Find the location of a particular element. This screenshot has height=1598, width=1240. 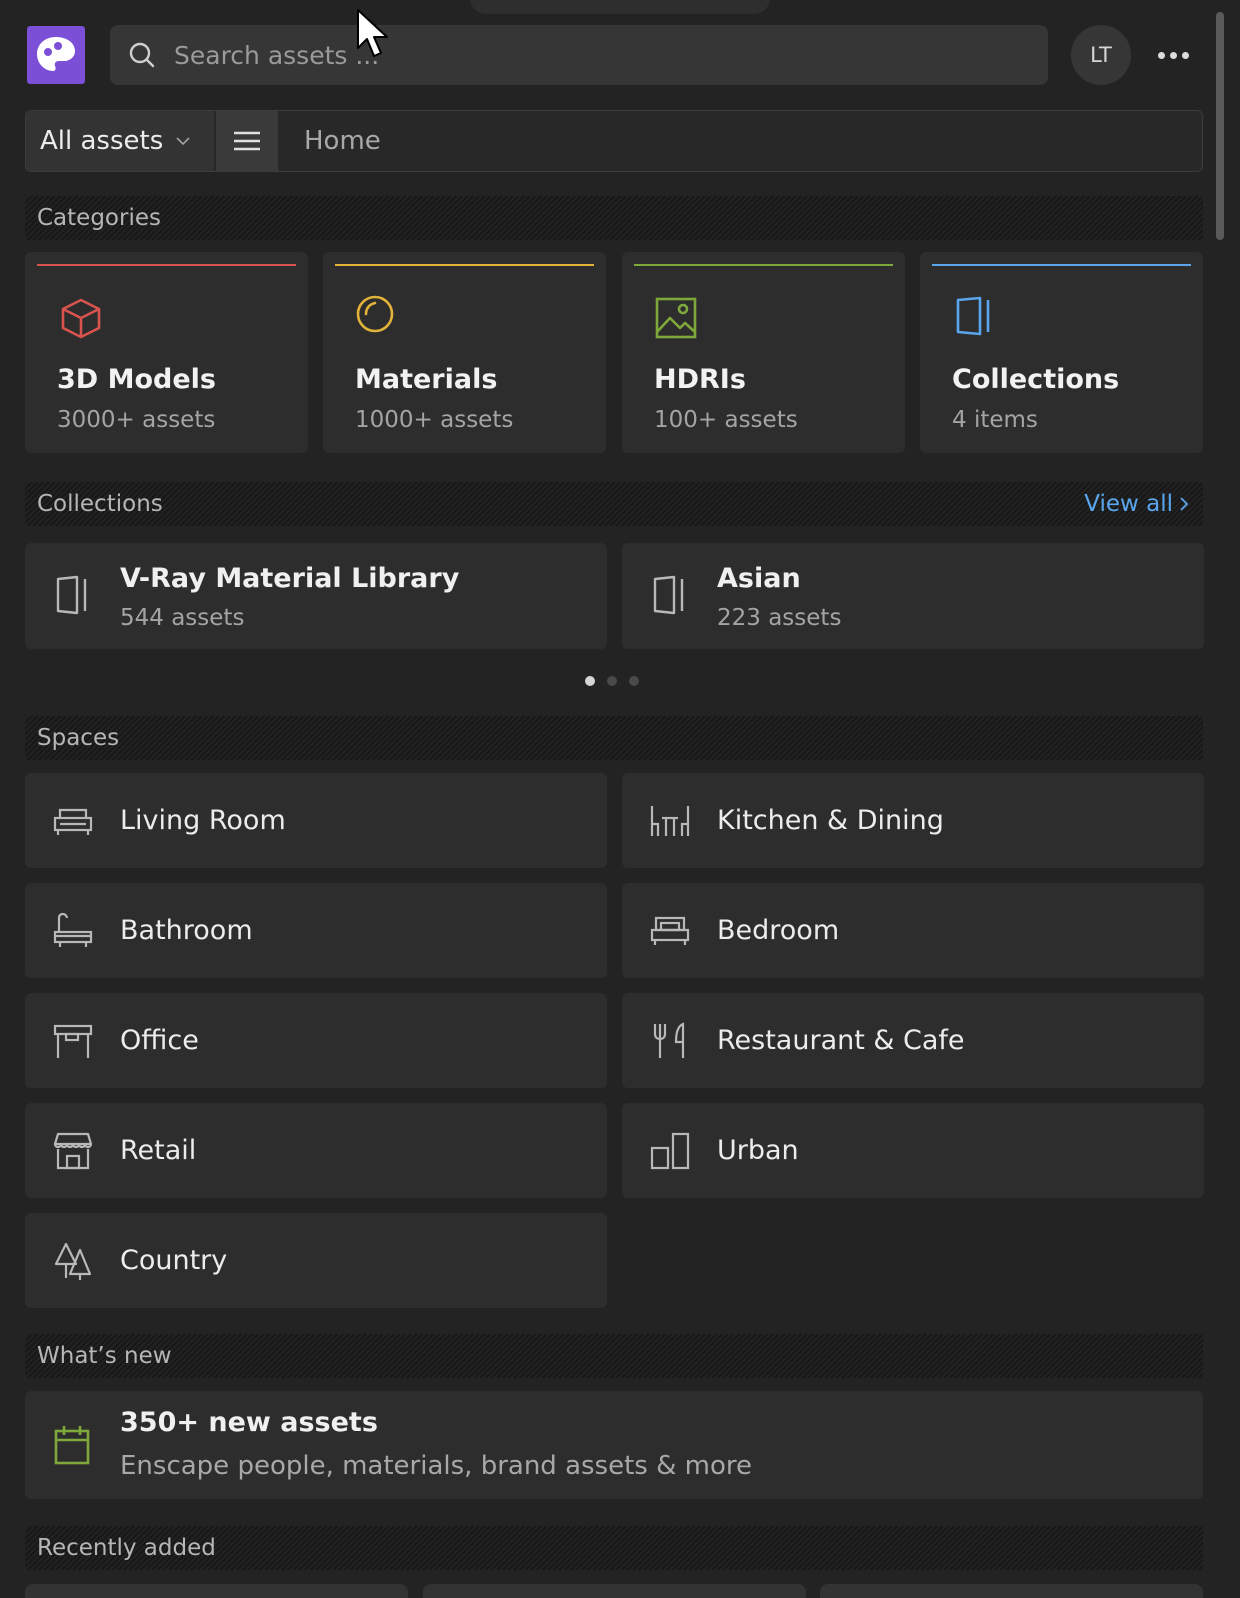

collection-count: 544 assets is located at coordinates (182, 618).